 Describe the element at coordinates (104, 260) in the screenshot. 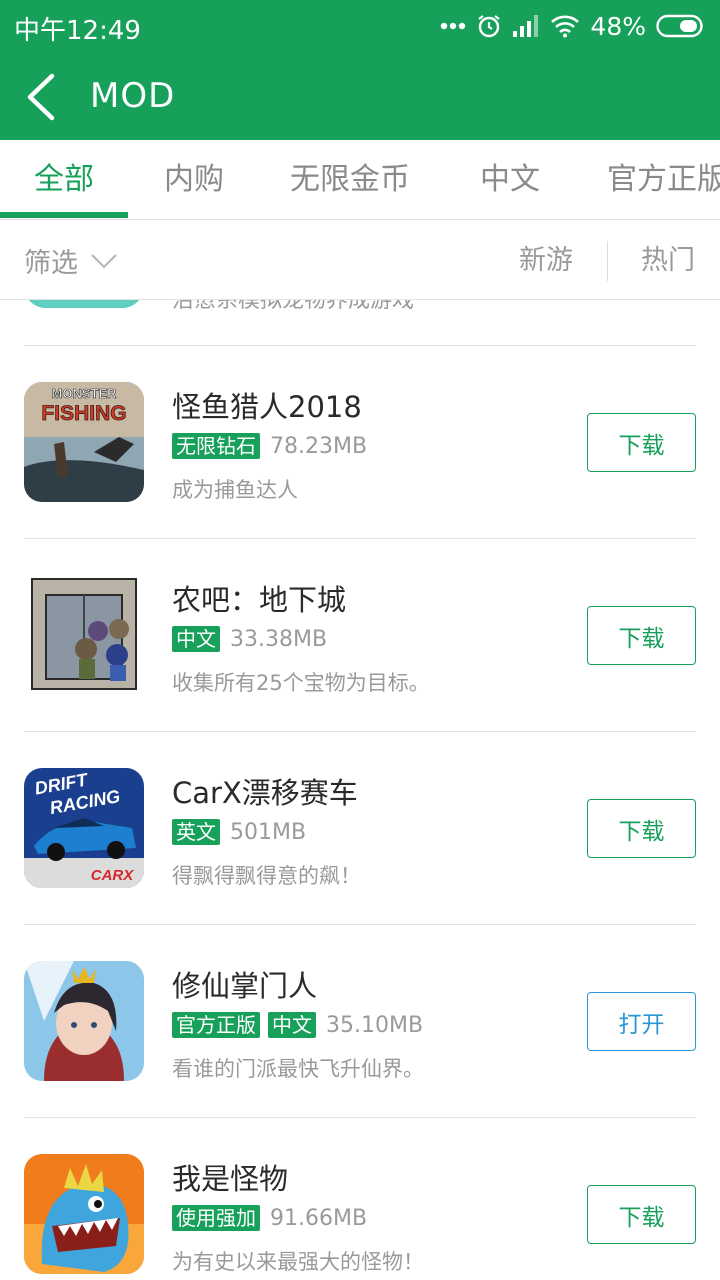

I see `chevron-down-icon` at that location.